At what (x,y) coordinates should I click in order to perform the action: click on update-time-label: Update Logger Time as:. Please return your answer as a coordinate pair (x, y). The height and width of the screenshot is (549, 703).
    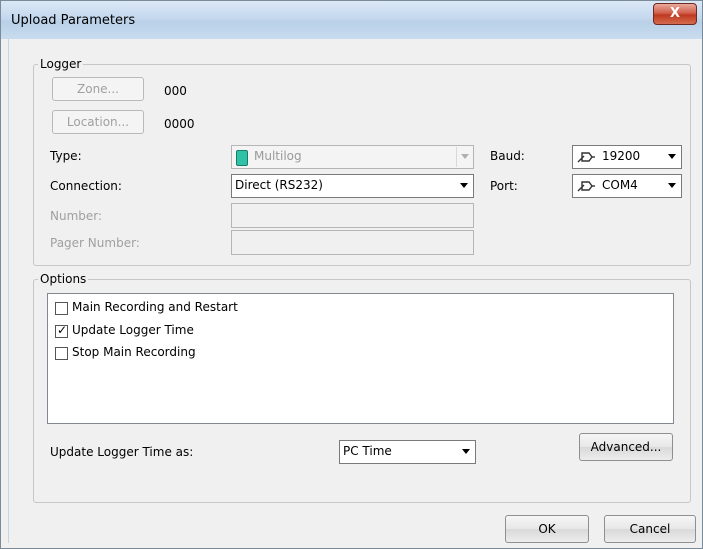
    Looking at the image, I should click on (122, 452).